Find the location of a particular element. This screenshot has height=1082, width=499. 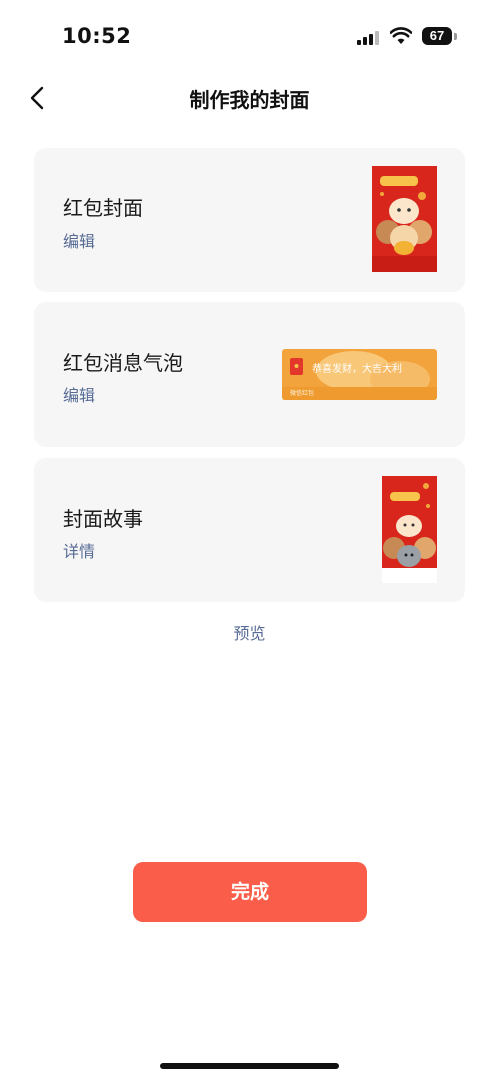

preview-link: 预览 is located at coordinates (249, 632).